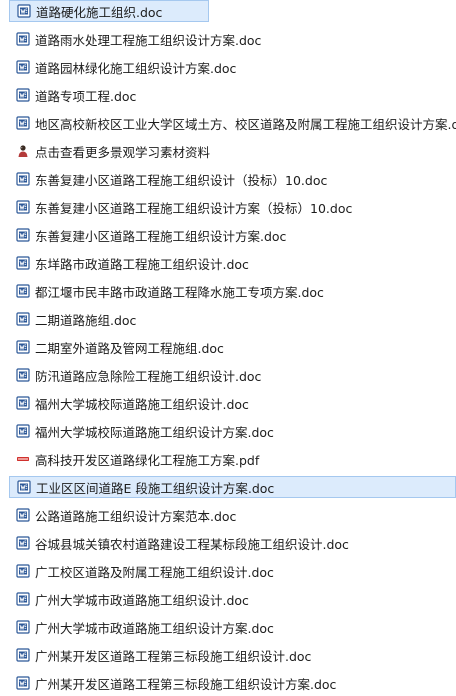 The width and height of the screenshot is (456, 696). Describe the element at coordinates (192, 544) in the screenshot. I see `file-name: 谷城县城关镇农村道路建设工程某标段施工组织设计.doc` at that location.